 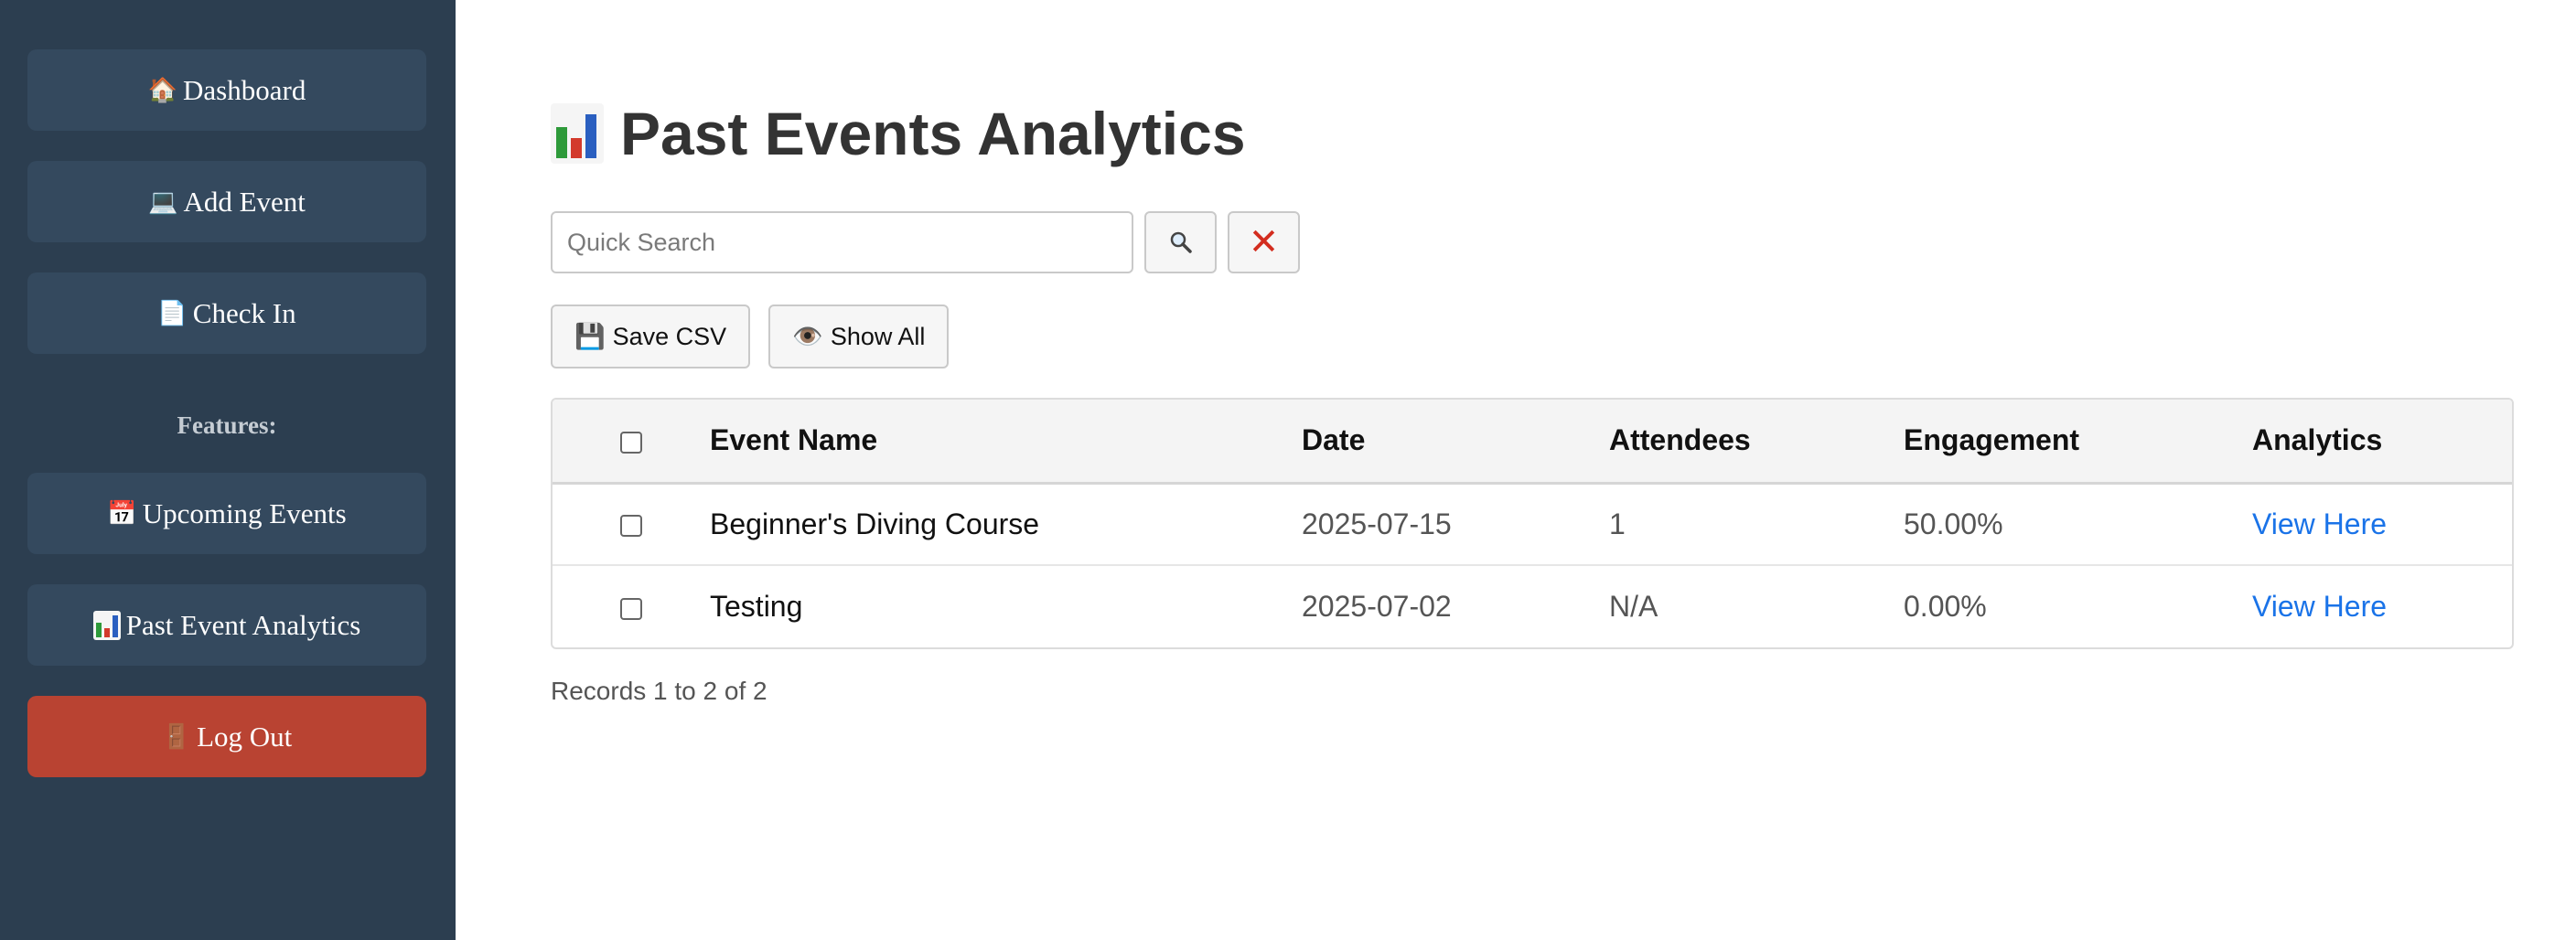 I want to click on save-csv-label: Save CSV, so click(x=669, y=336).